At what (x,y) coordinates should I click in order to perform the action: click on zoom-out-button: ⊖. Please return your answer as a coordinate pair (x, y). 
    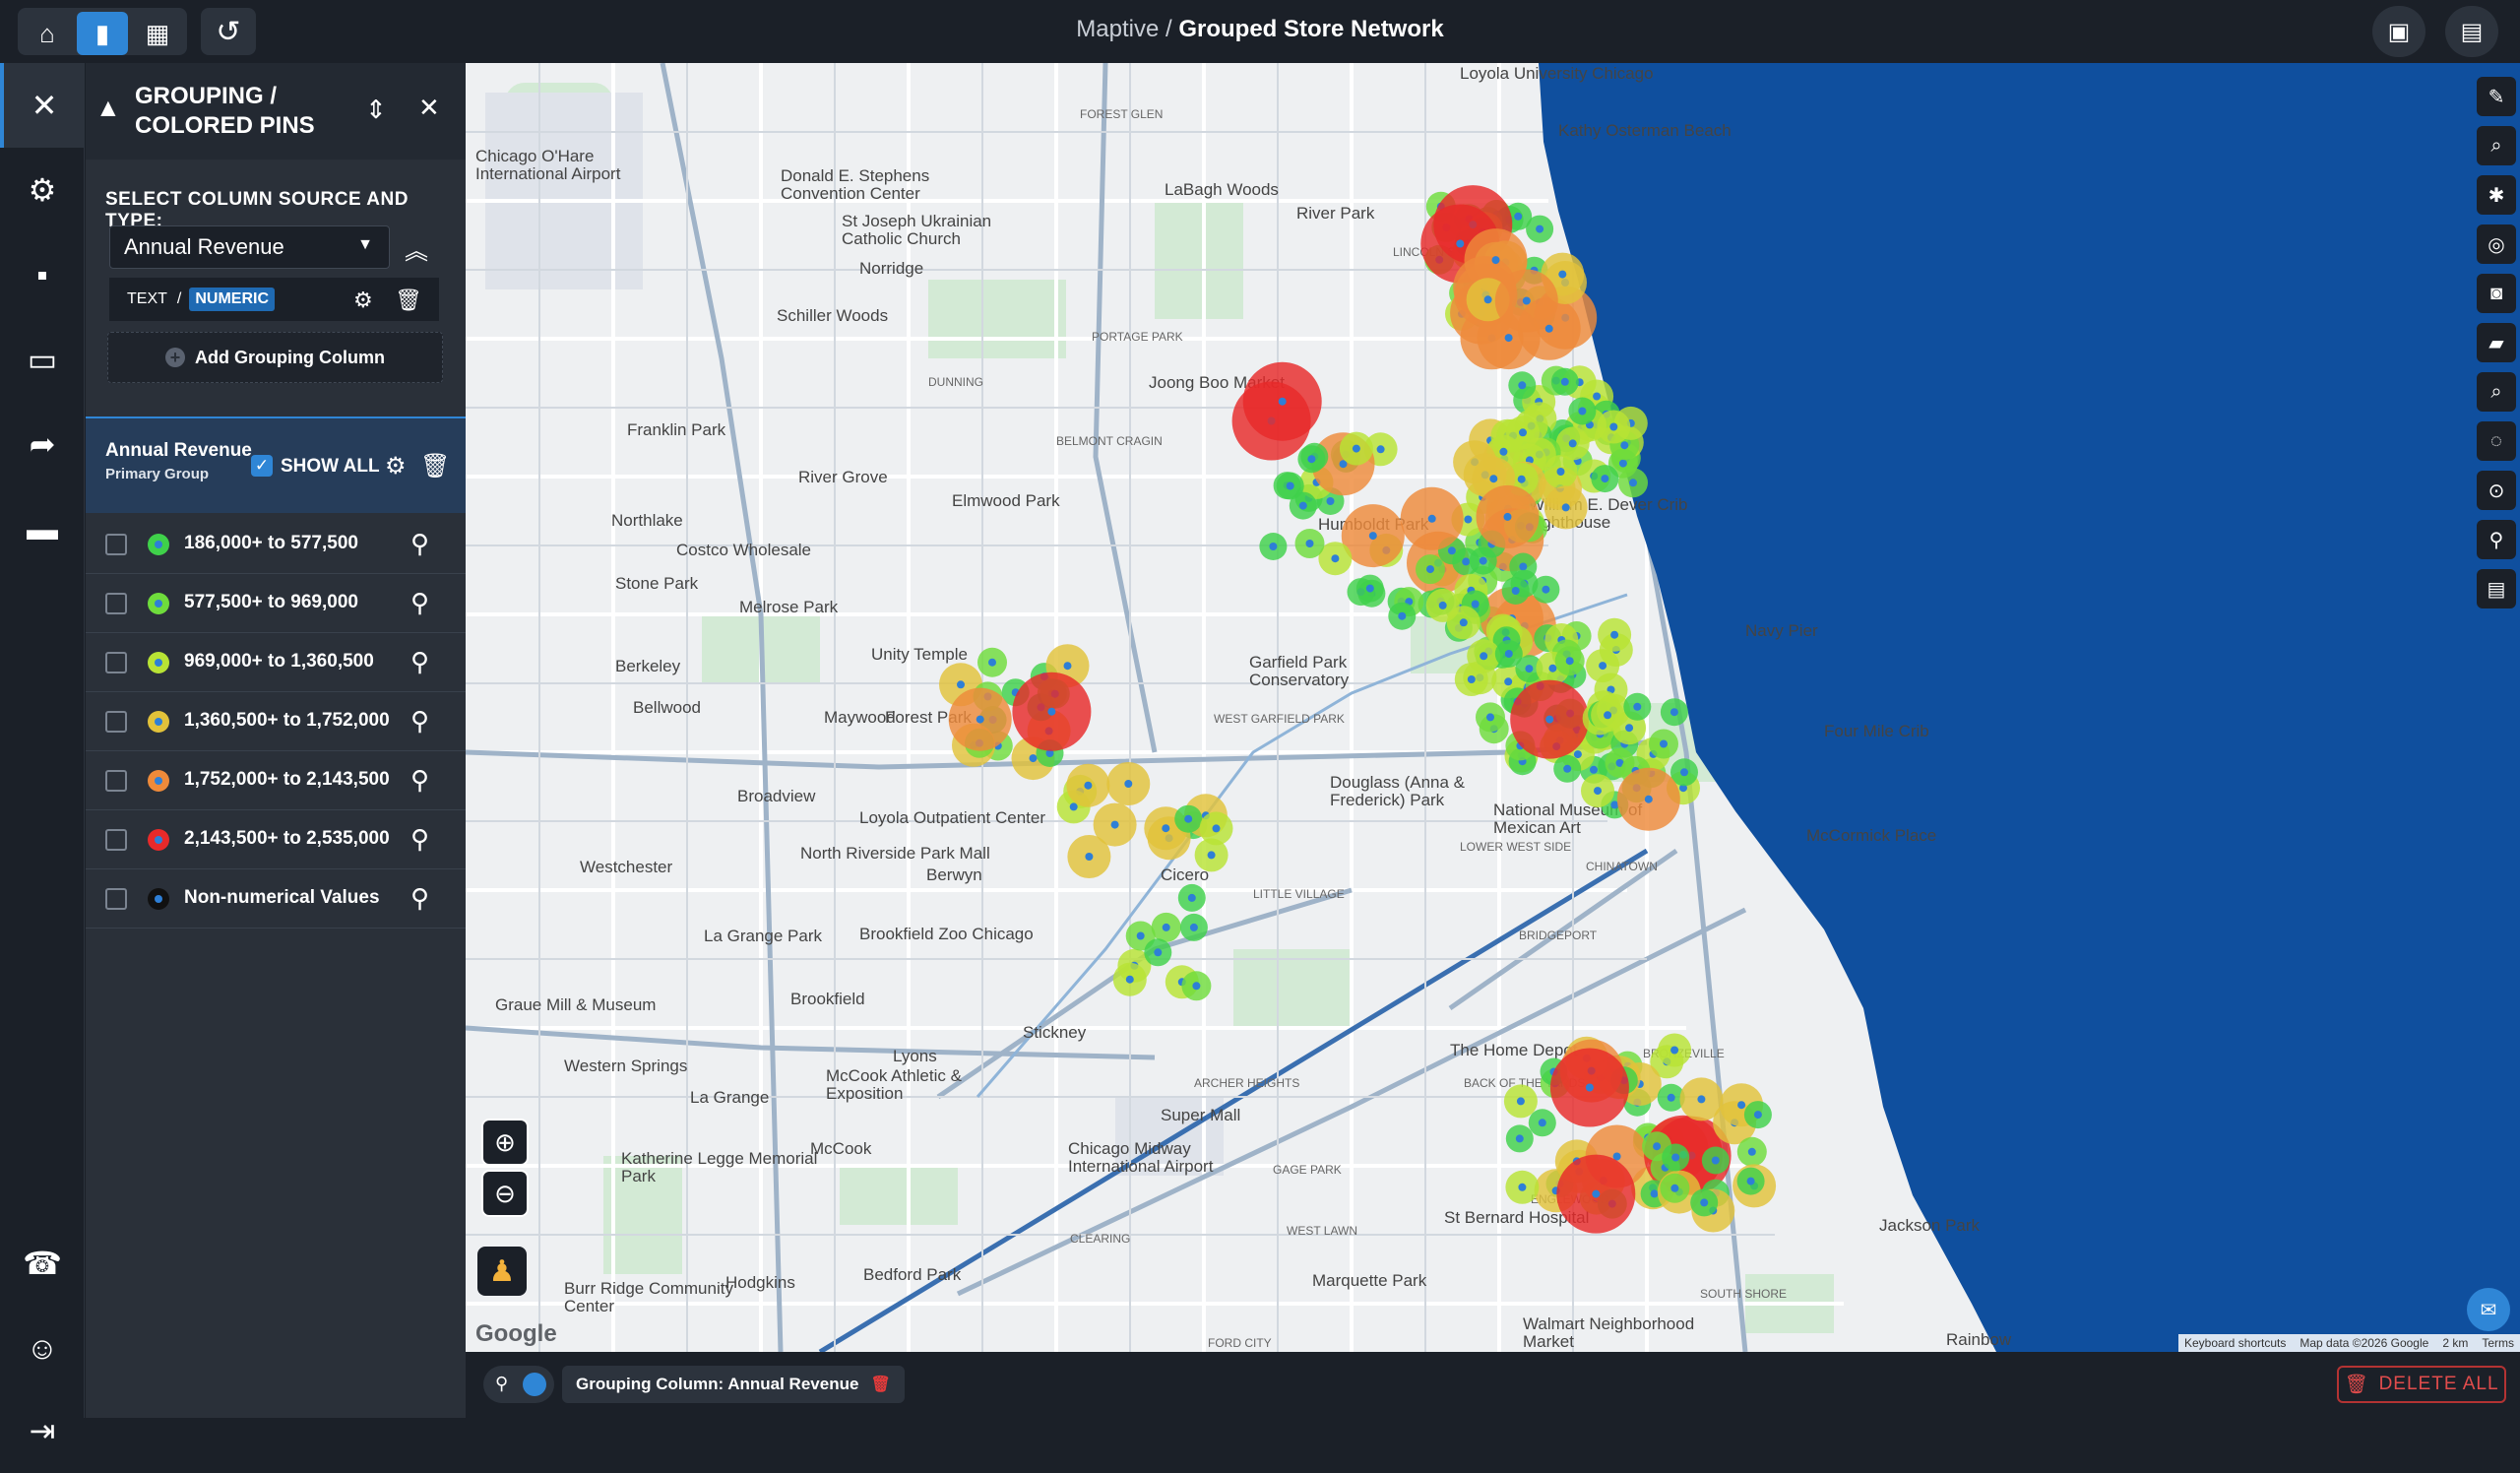
    Looking at the image, I should click on (505, 1193).